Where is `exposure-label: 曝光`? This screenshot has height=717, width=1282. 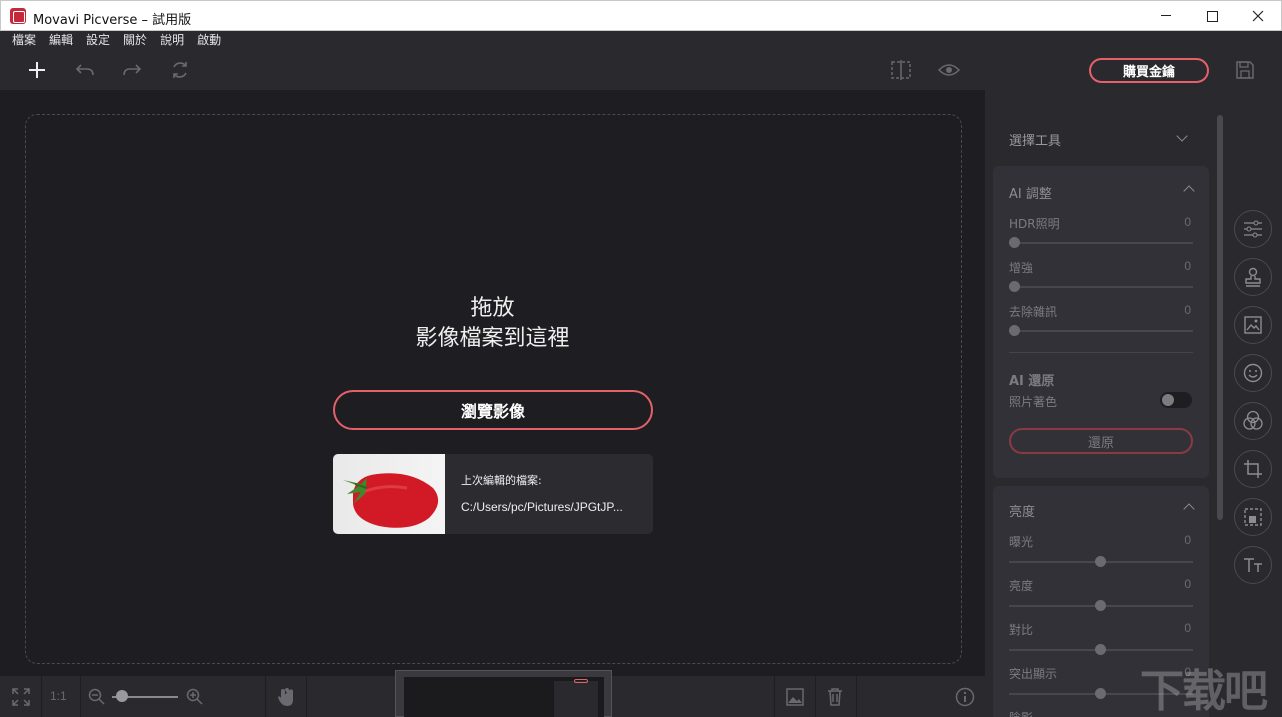
exposure-label: 曝光 is located at coordinates (1021, 542).